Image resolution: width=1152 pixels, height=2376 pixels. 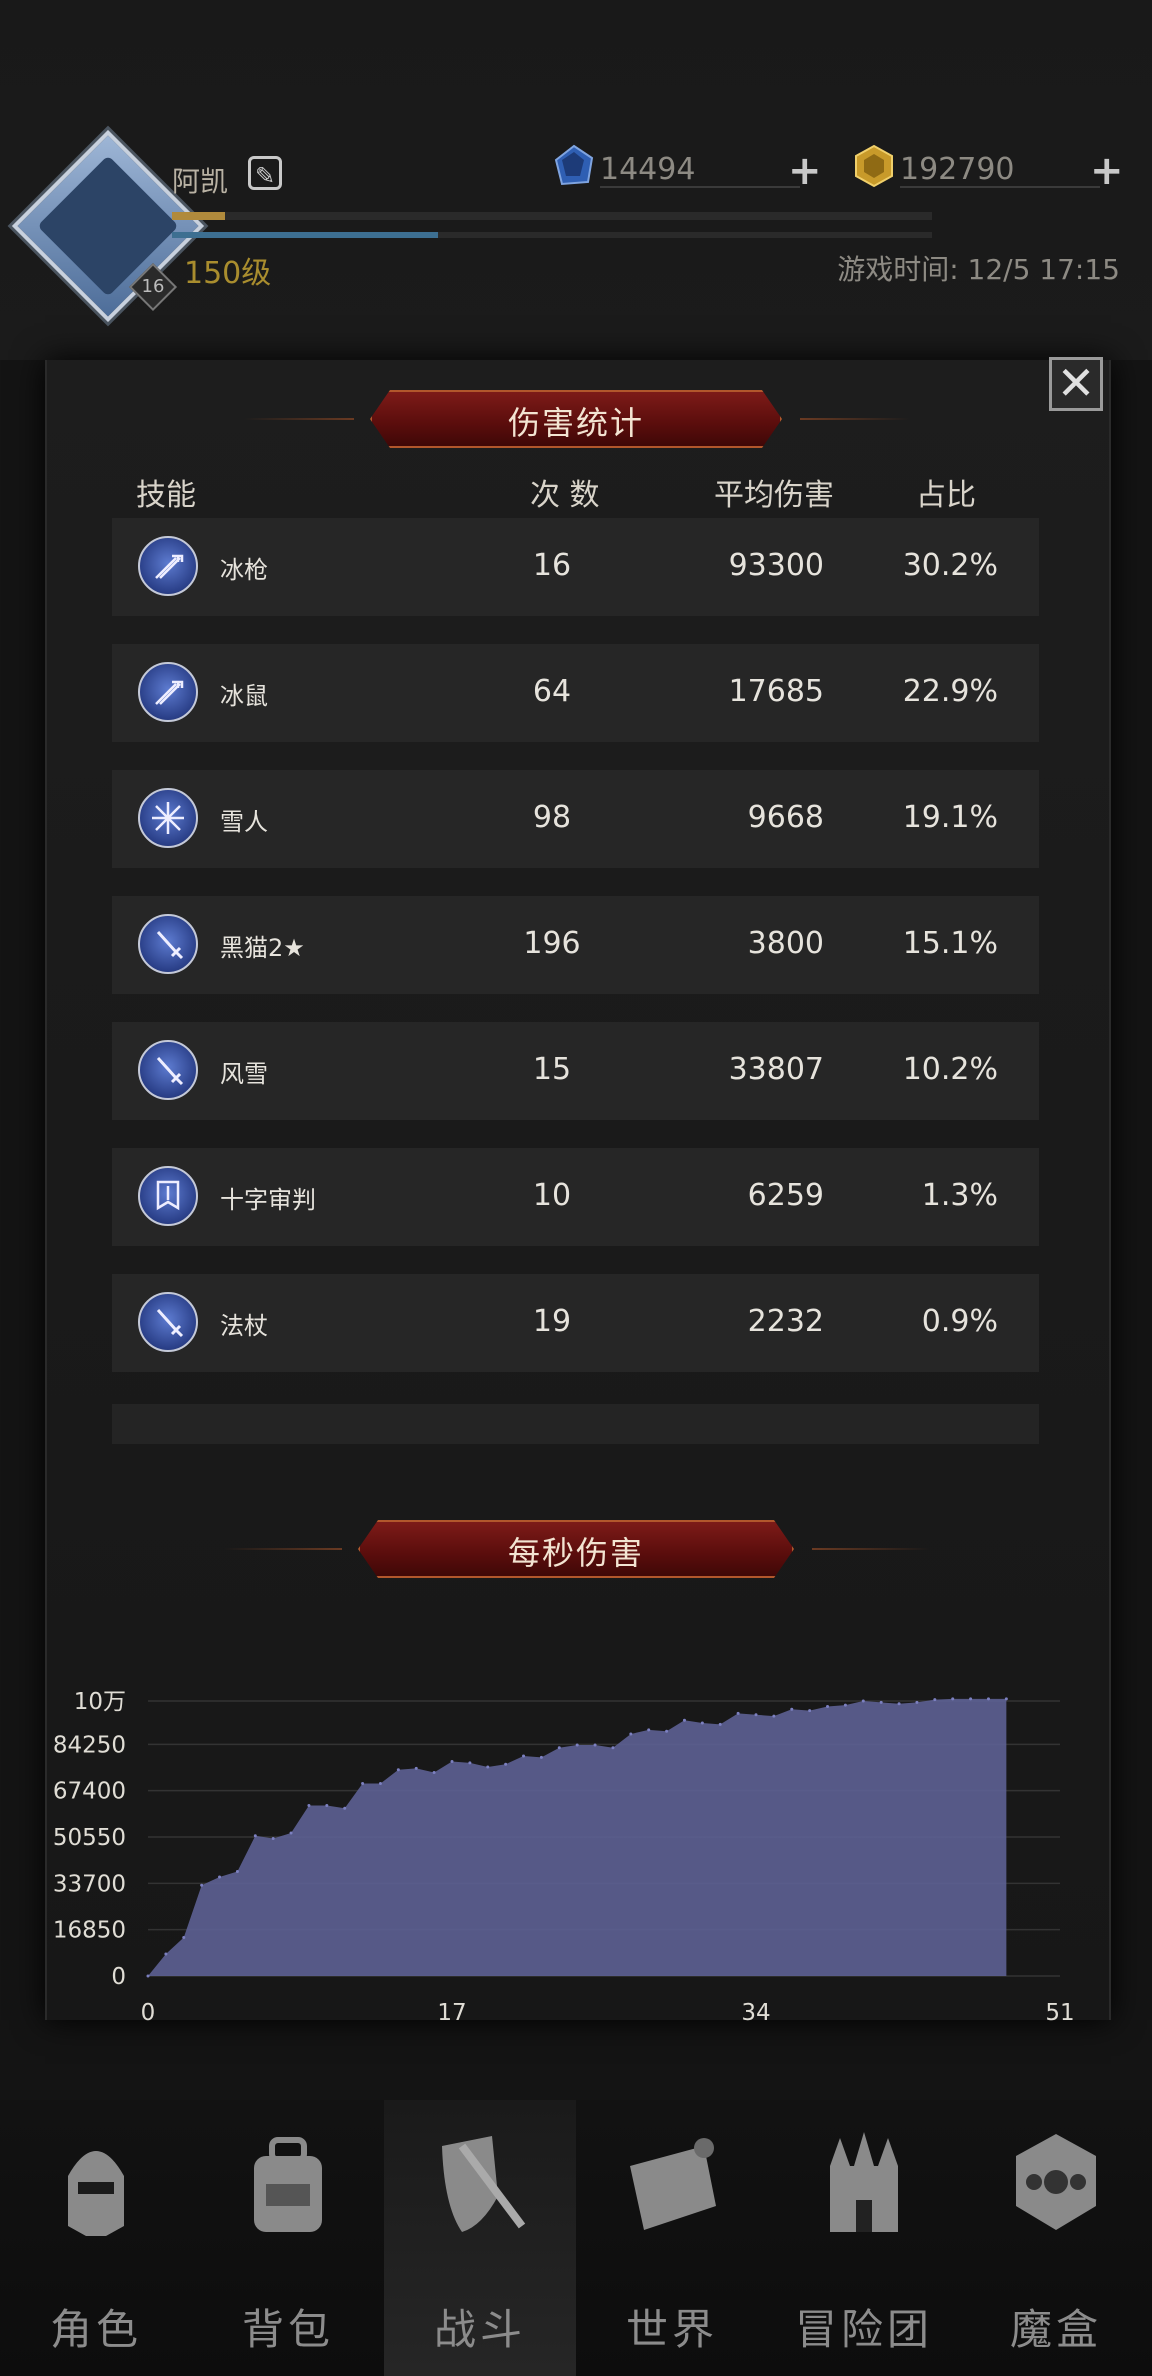 What do you see at coordinates (552, 235) in the screenshot?
I see `mp-bar` at bounding box center [552, 235].